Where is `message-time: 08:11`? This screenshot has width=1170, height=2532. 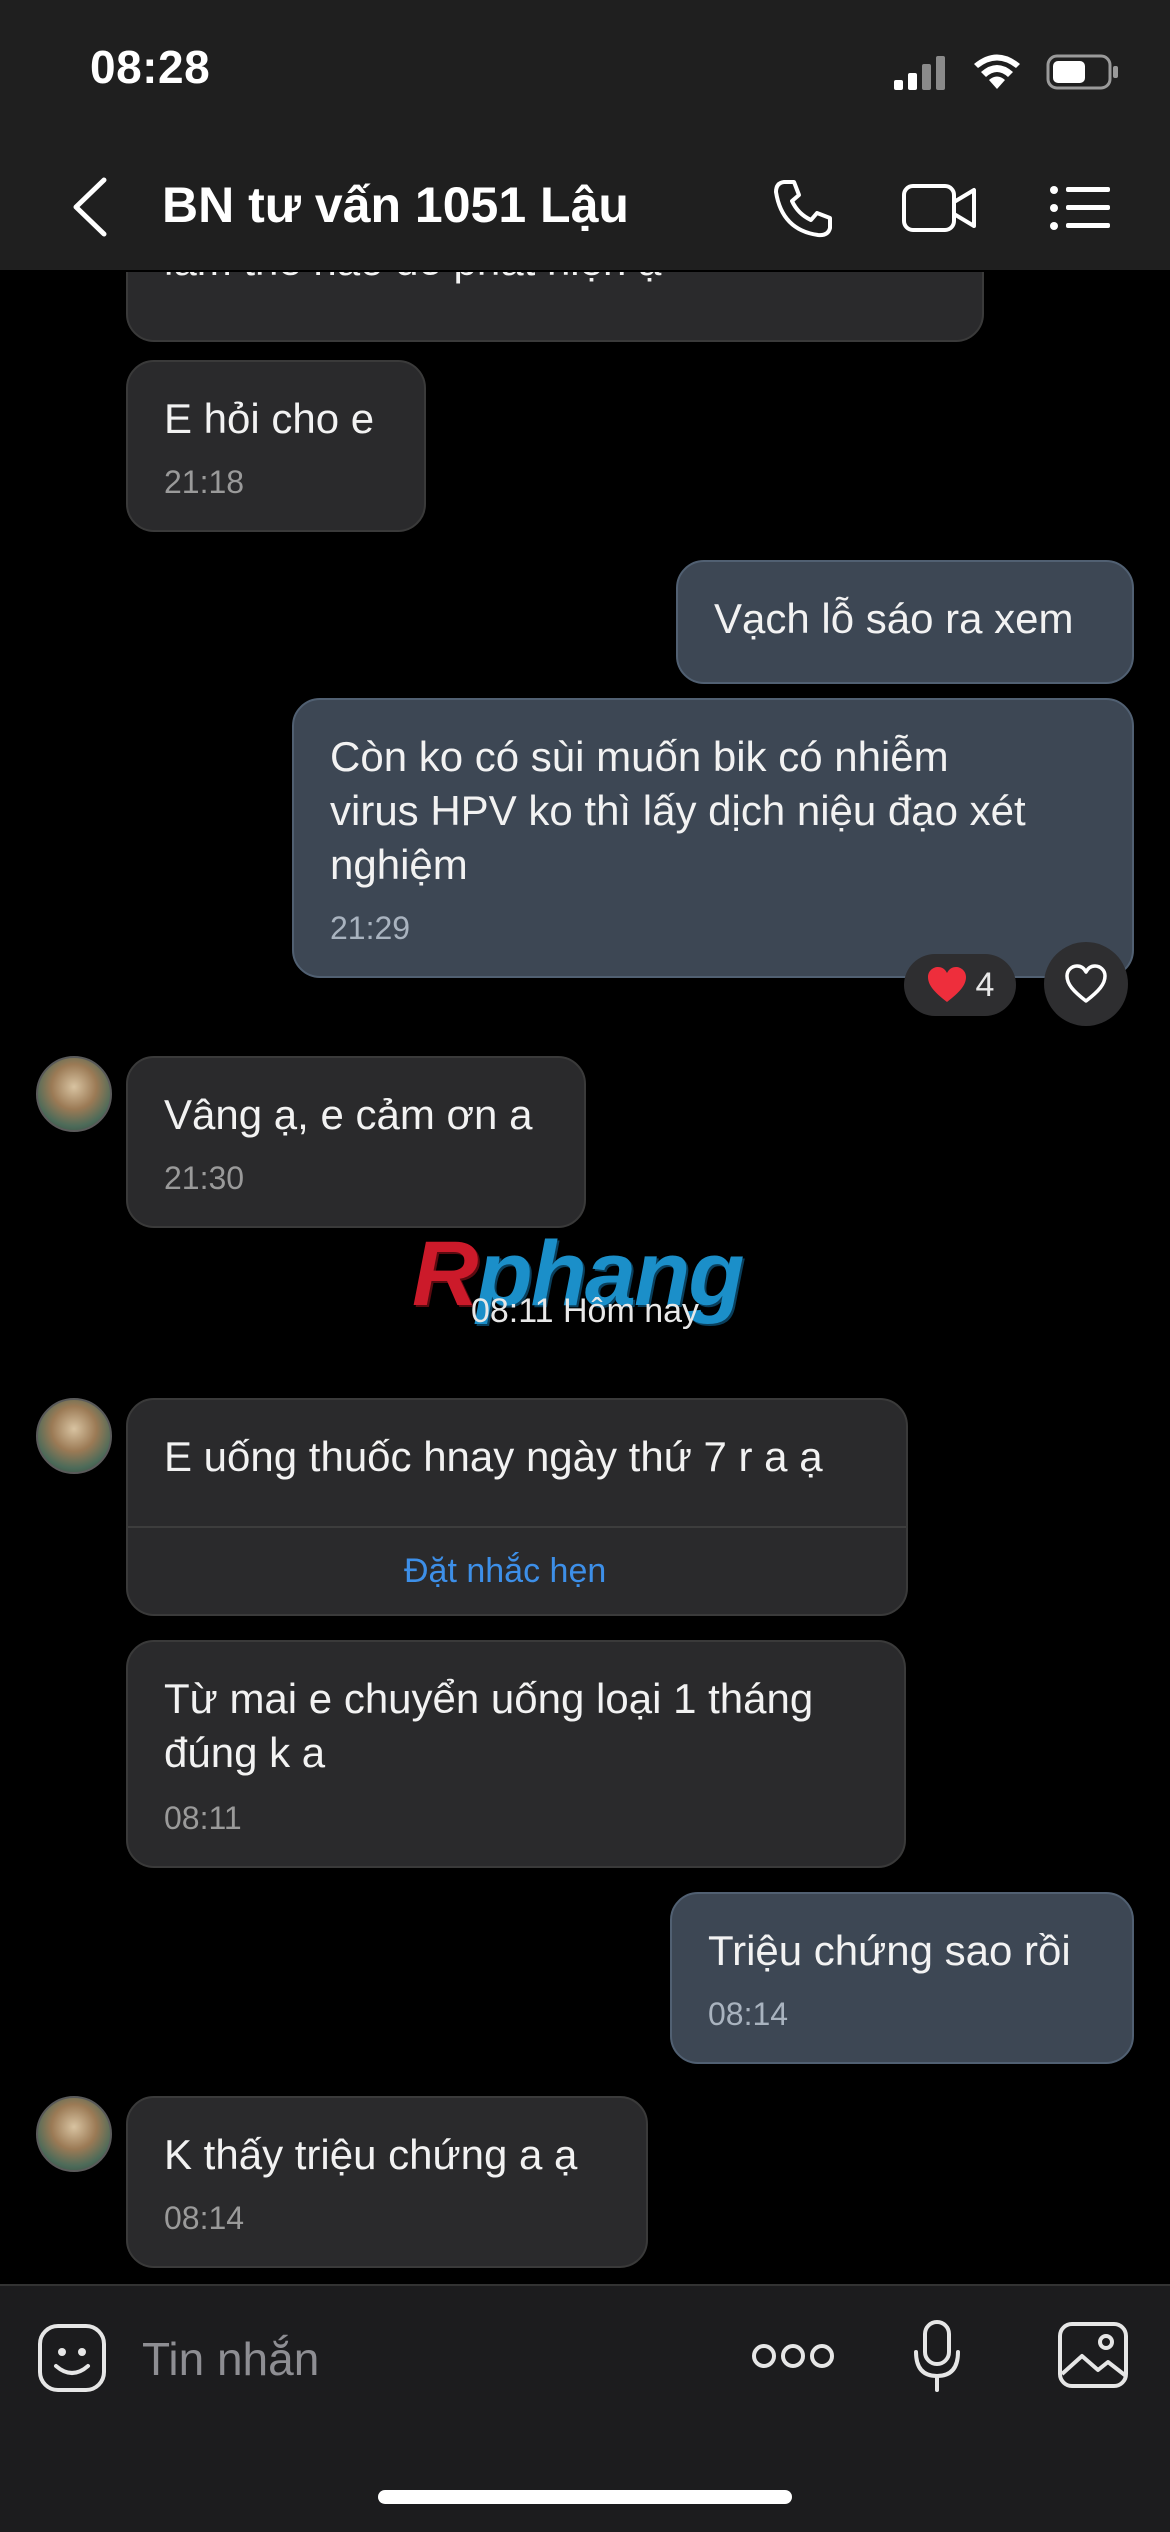
message-time: 08:11 is located at coordinates (203, 1818).